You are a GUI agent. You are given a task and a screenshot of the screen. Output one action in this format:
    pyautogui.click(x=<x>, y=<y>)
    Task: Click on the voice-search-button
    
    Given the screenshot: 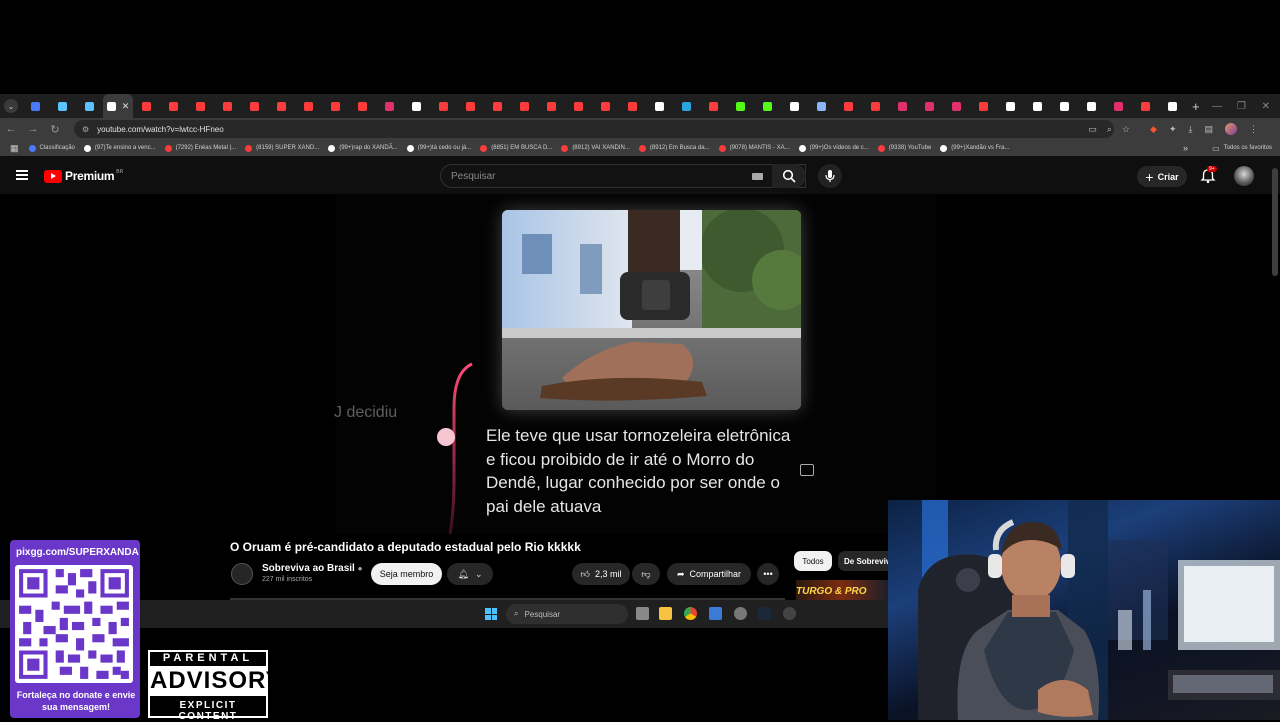 What is the action you would take?
    pyautogui.click(x=830, y=176)
    